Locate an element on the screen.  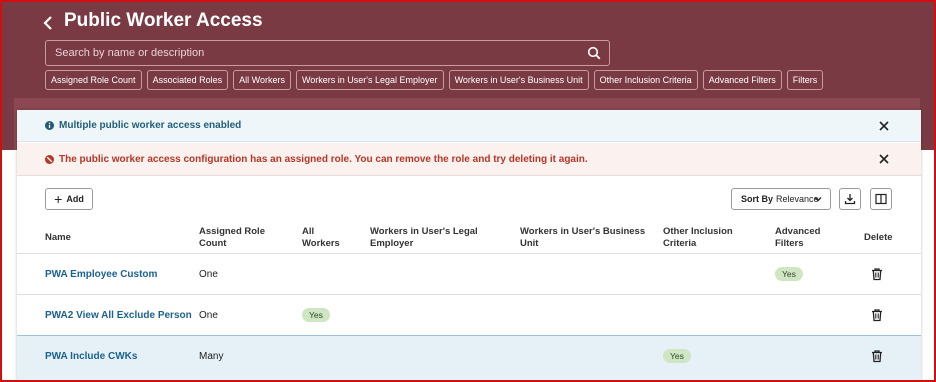
row-name-link: PWA2 View All Exclude Person is located at coordinates (118, 315).